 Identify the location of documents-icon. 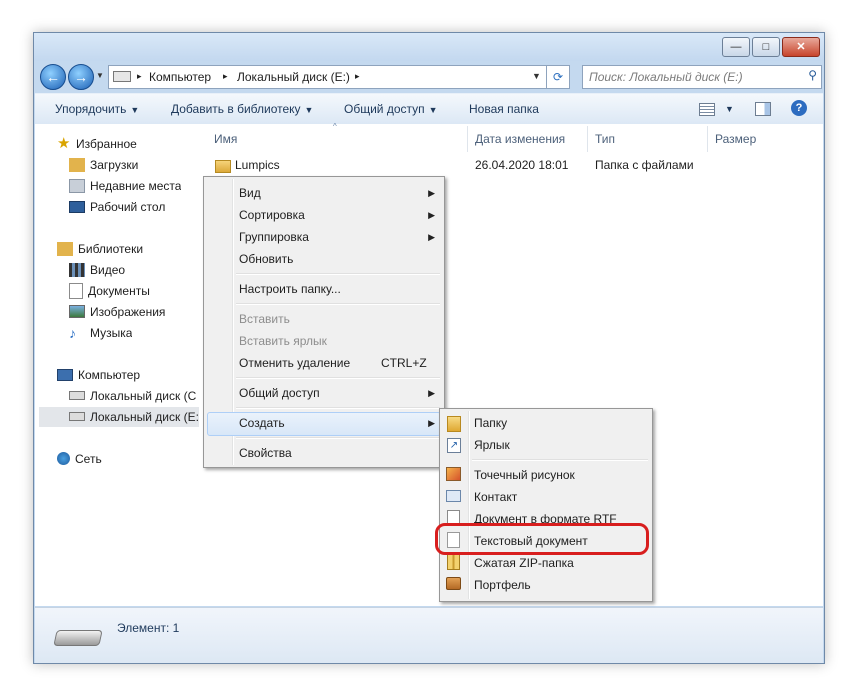
(76, 290).